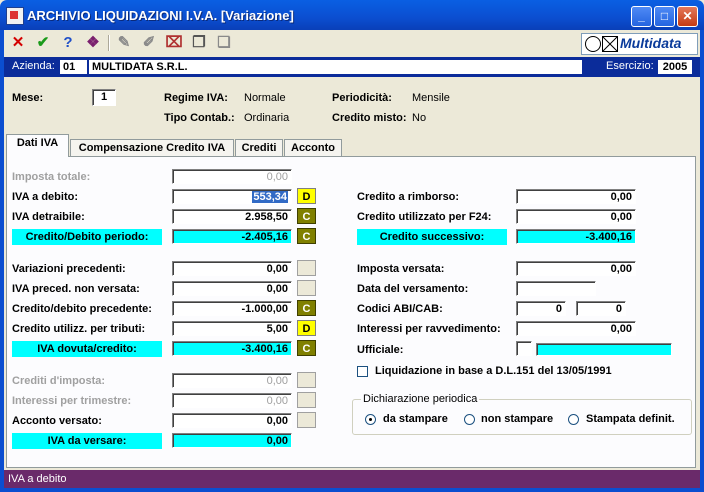 The image size is (704, 492). Describe the element at coordinates (232, 328) in the screenshot. I see `credito-tributi-field: 5,00` at that location.